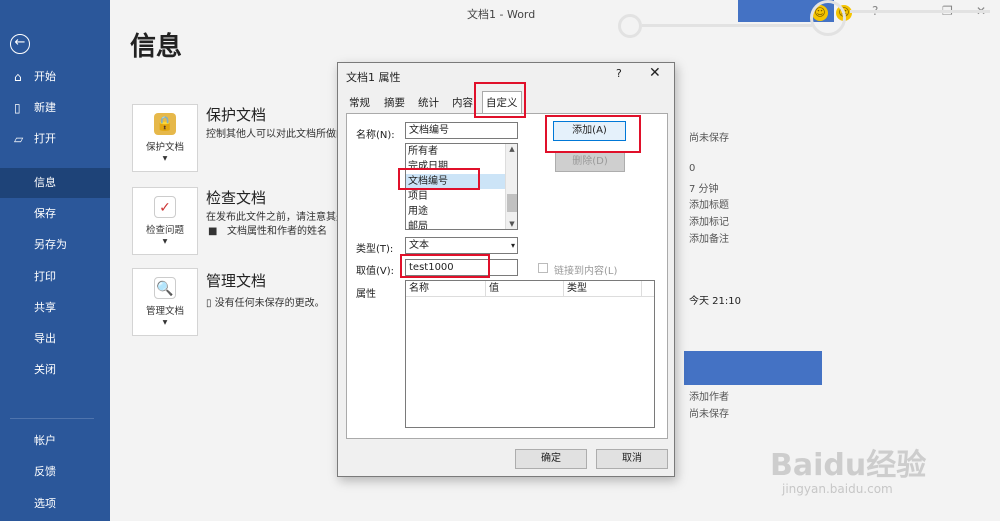 This screenshot has width=1000, height=521. I want to click on inspect-title: 检查文档, so click(236, 198).